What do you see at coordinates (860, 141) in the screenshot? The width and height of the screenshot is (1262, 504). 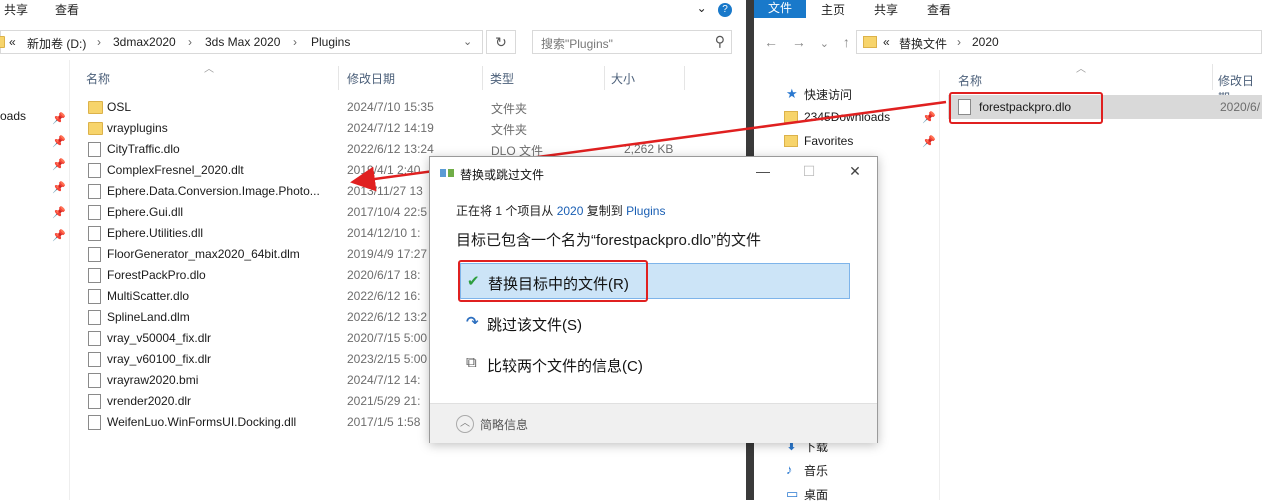 I see `nav-item: Favorites 📌` at bounding box center [860, 141].